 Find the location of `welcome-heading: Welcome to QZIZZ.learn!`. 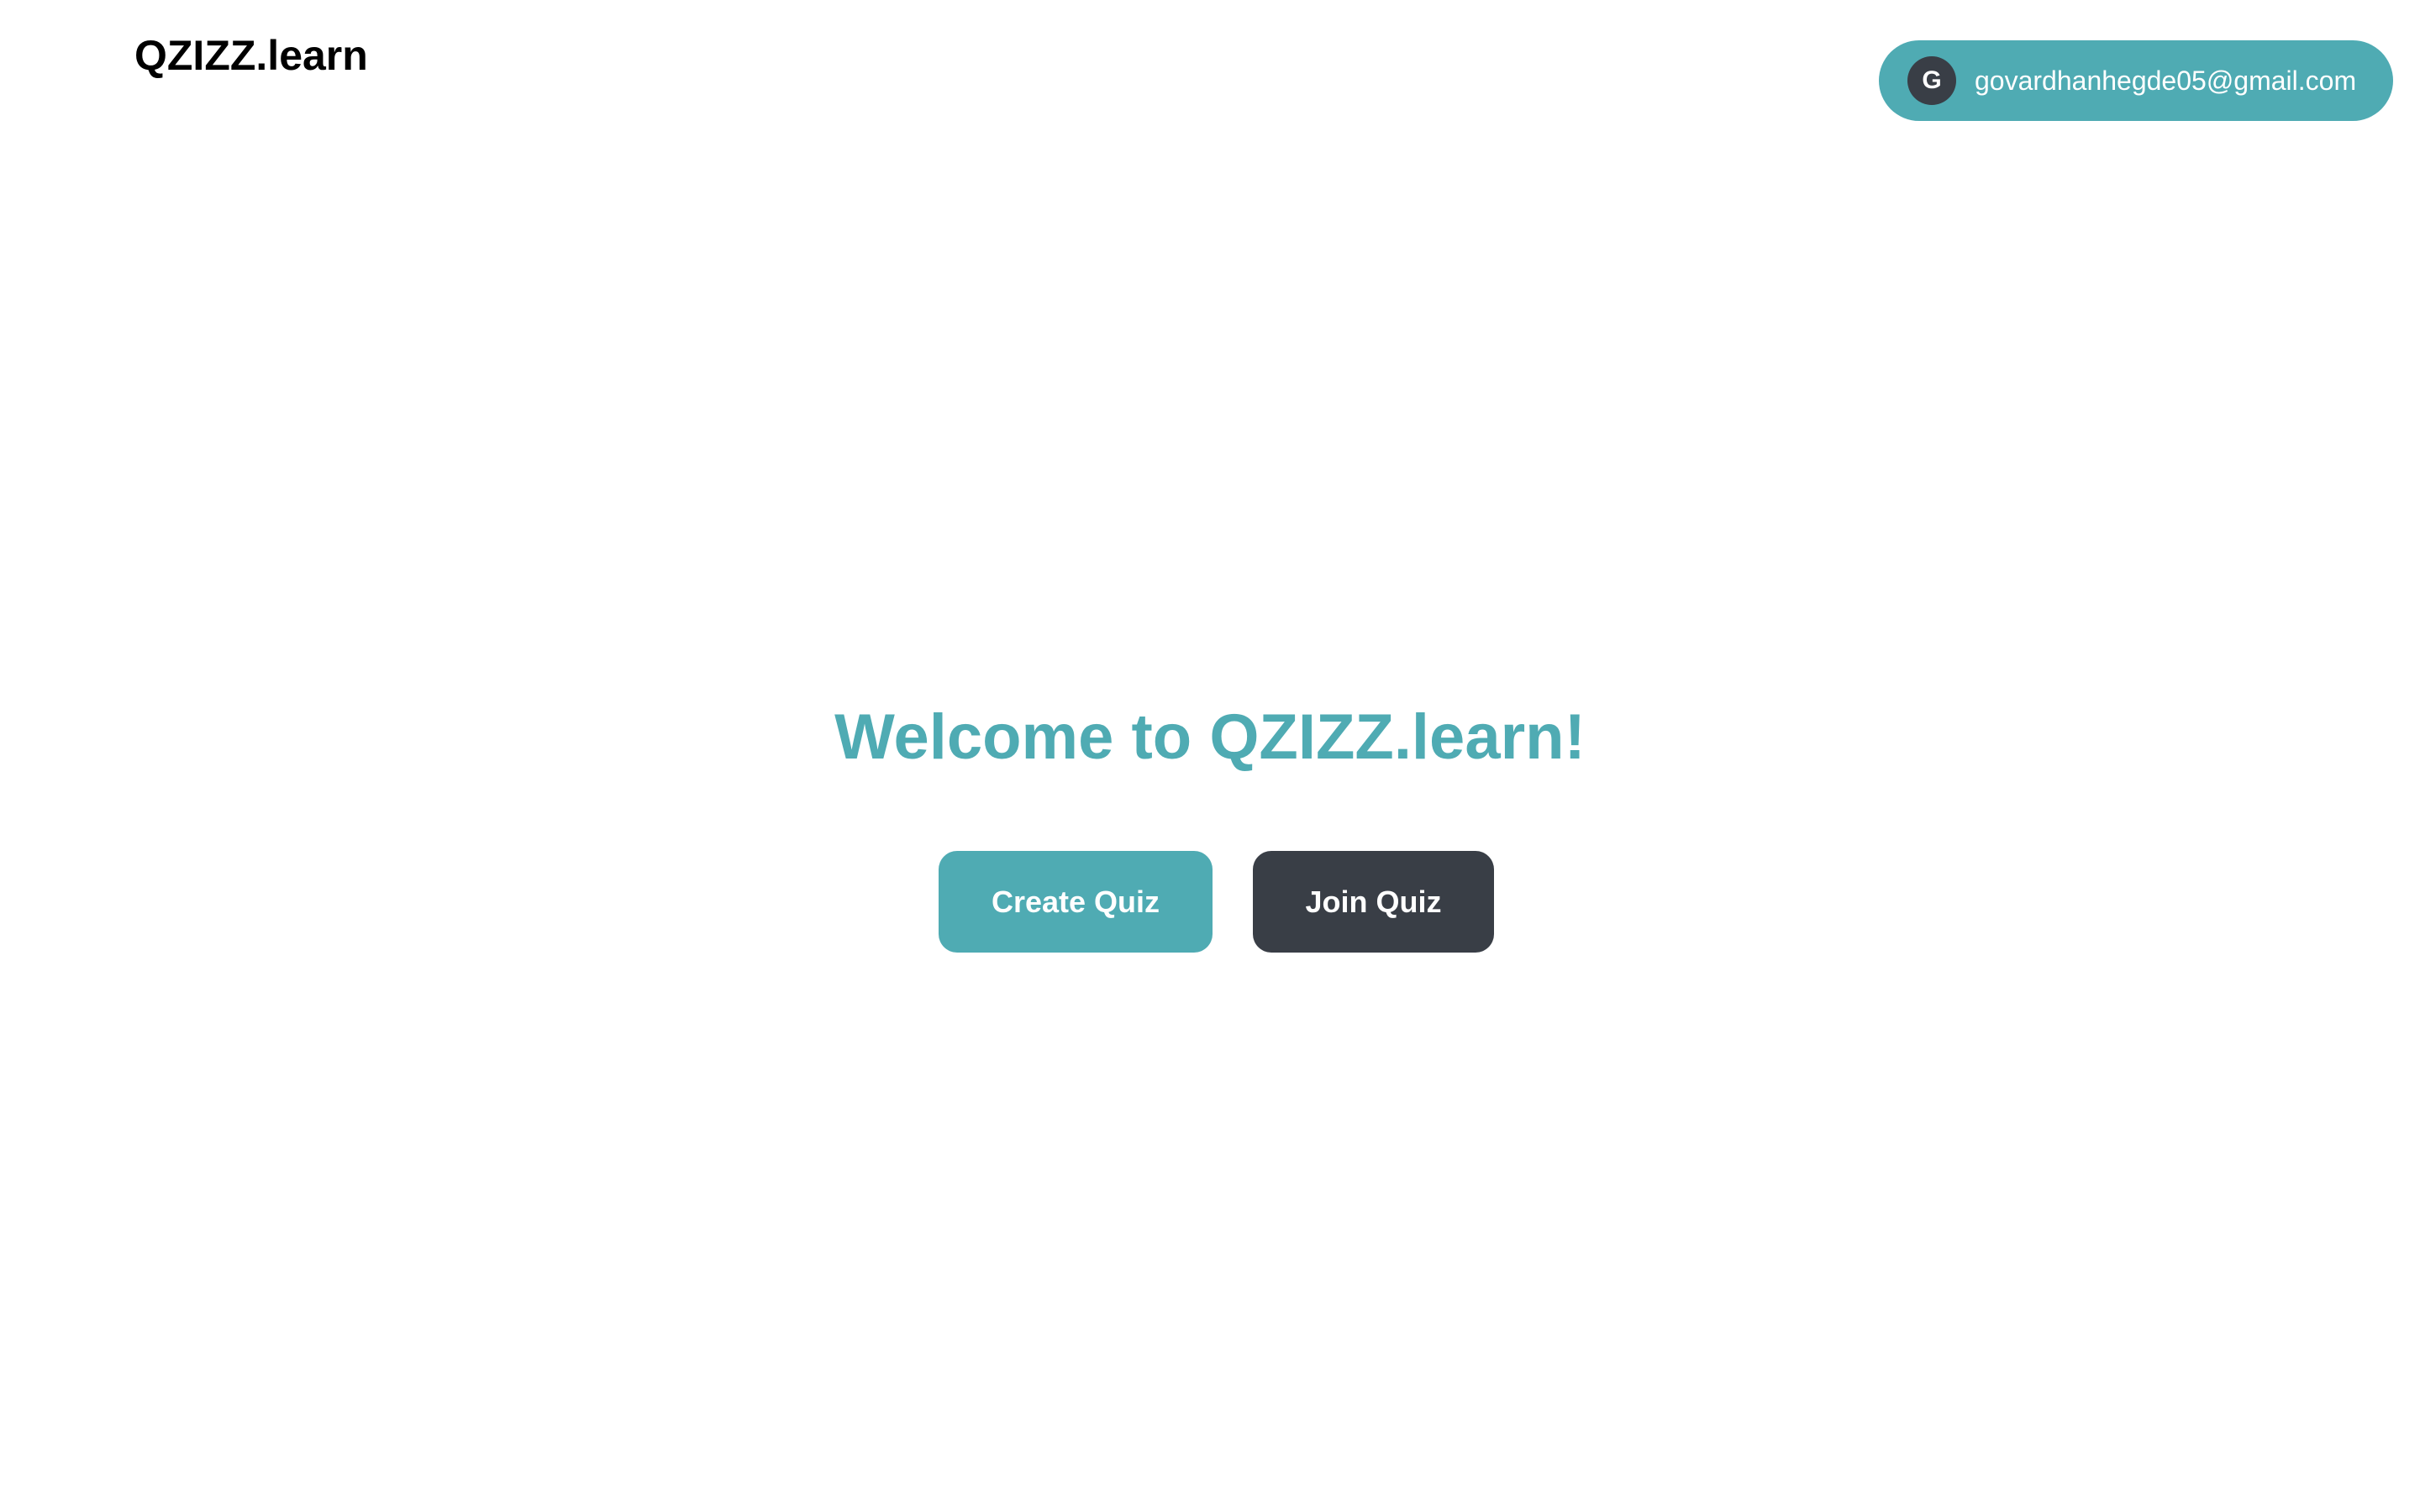

welcome-heading: Welcome to QZIZZ.learn! is located at coordinates (1210, 737).